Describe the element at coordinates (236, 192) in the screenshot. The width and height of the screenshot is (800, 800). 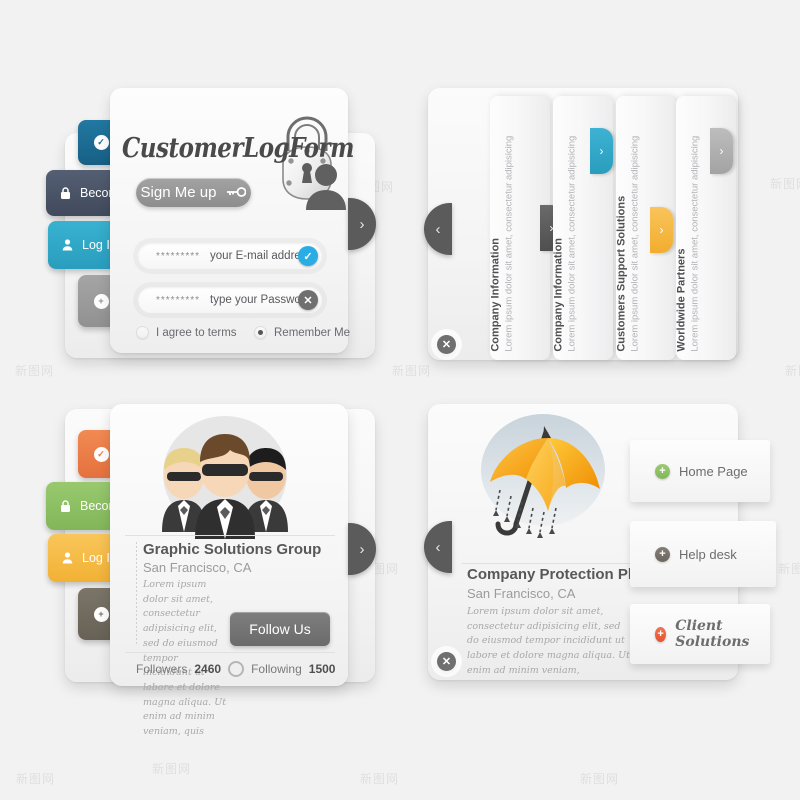
I see `key-icon` at that location.